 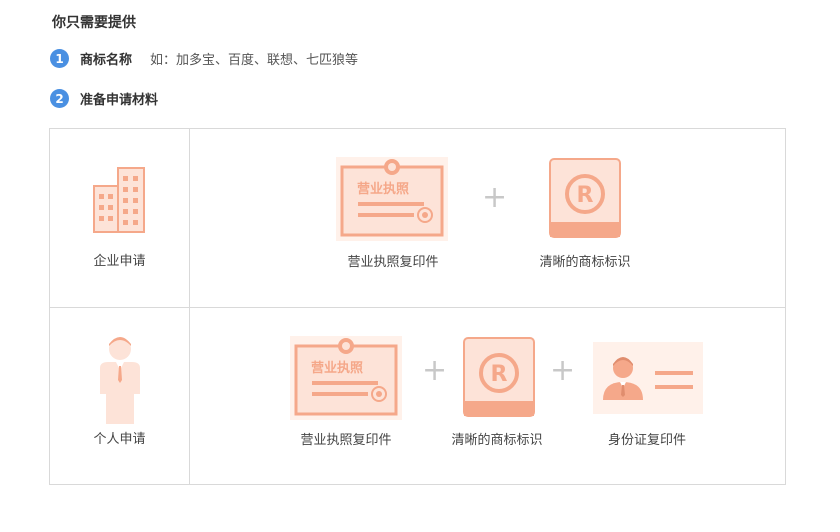 I want to click on applicant-label: 个人申请, so click(x=119, y=439).